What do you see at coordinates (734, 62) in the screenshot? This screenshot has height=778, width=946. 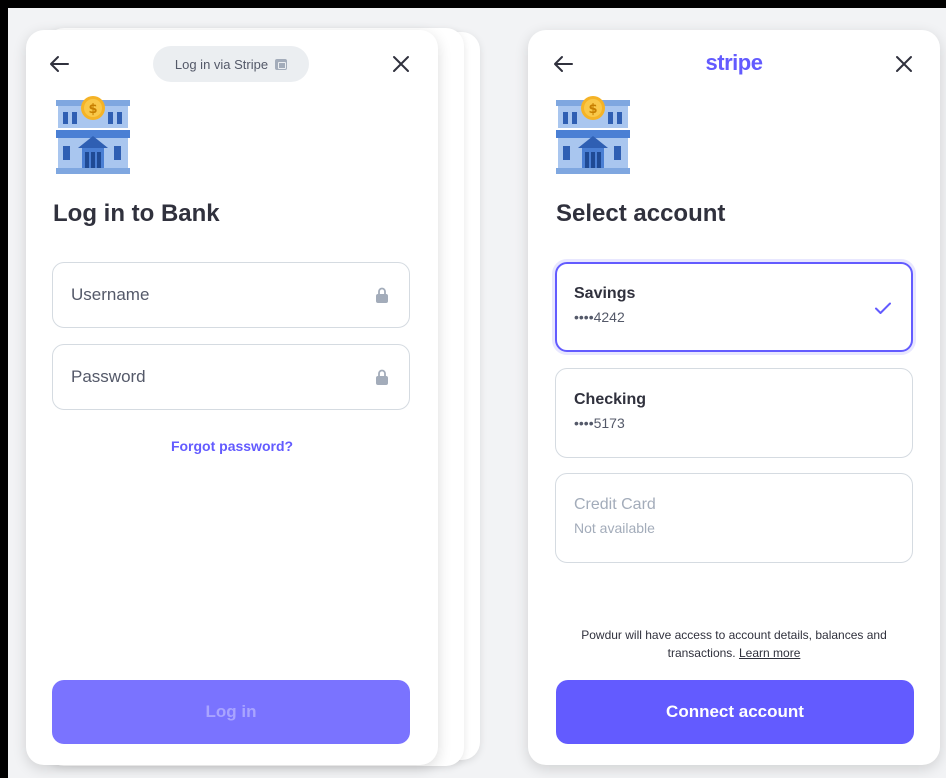 I see `stripe-logo: stripe` at bounding box center [734, 62].